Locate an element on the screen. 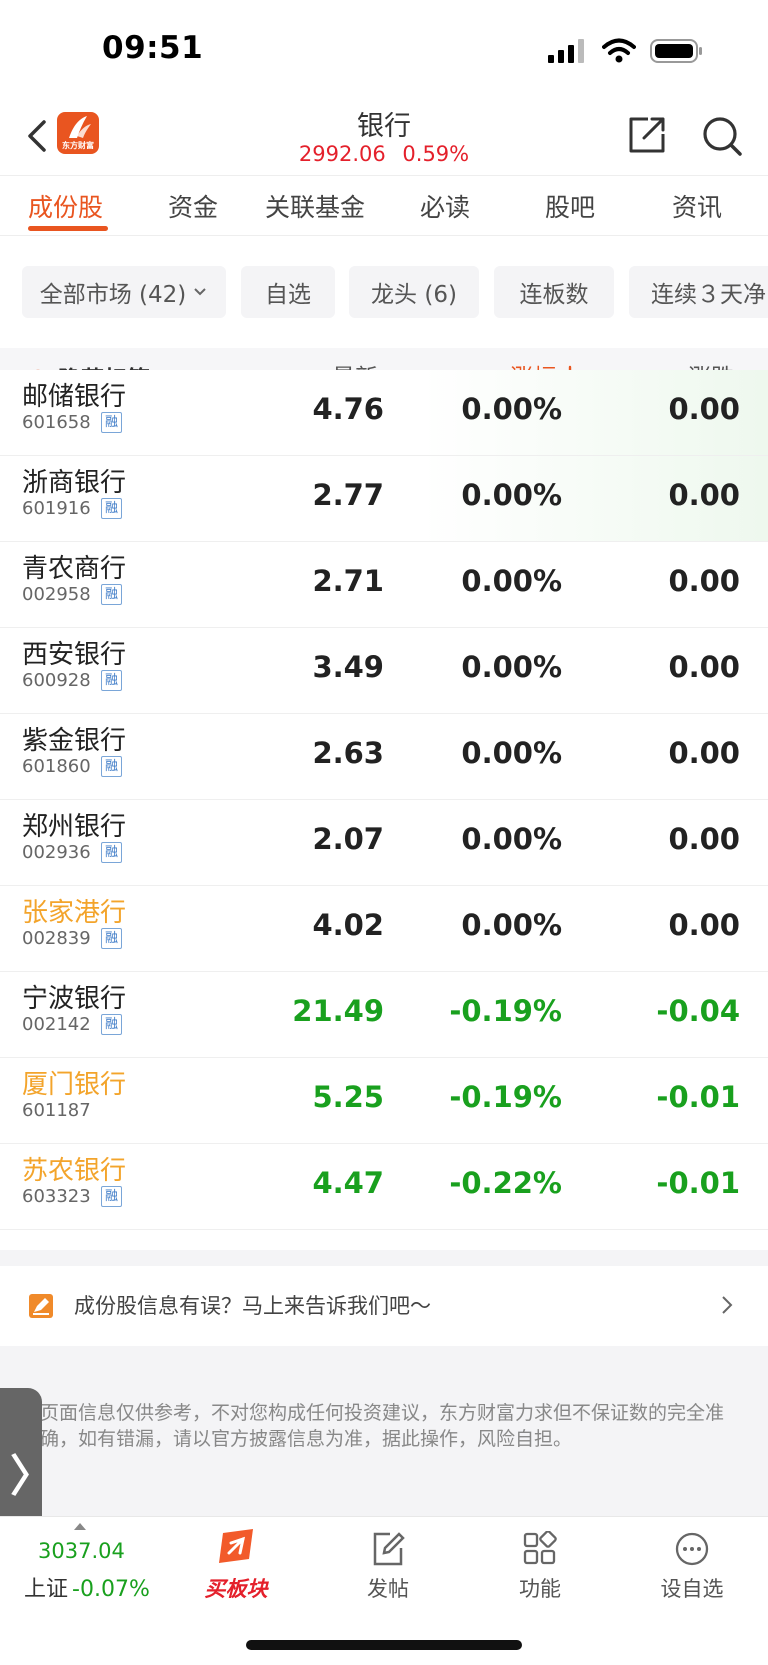  nav-functions: 功能 is located at coordinates (540, 1565).